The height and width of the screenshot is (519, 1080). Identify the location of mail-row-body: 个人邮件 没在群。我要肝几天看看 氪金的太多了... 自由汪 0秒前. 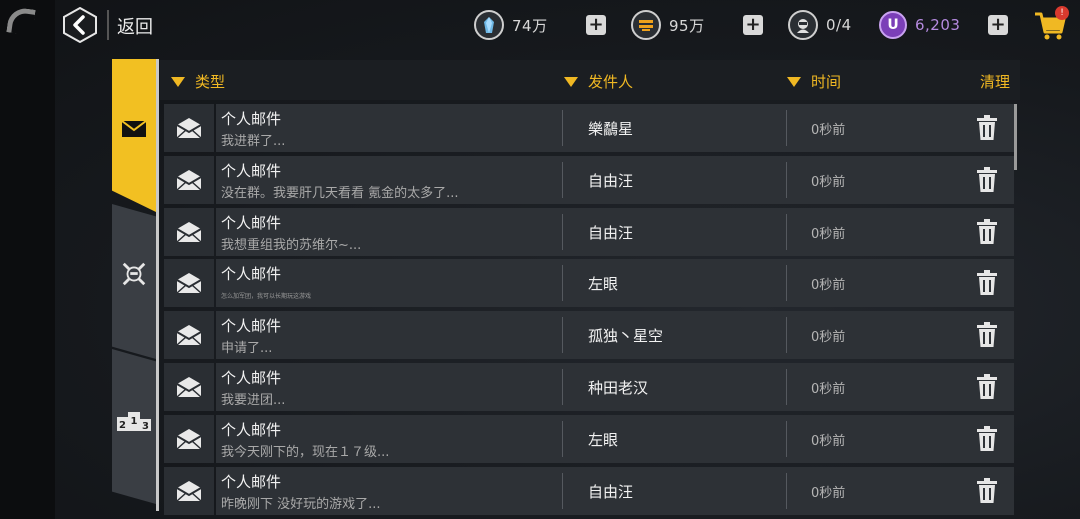
(615, 179).